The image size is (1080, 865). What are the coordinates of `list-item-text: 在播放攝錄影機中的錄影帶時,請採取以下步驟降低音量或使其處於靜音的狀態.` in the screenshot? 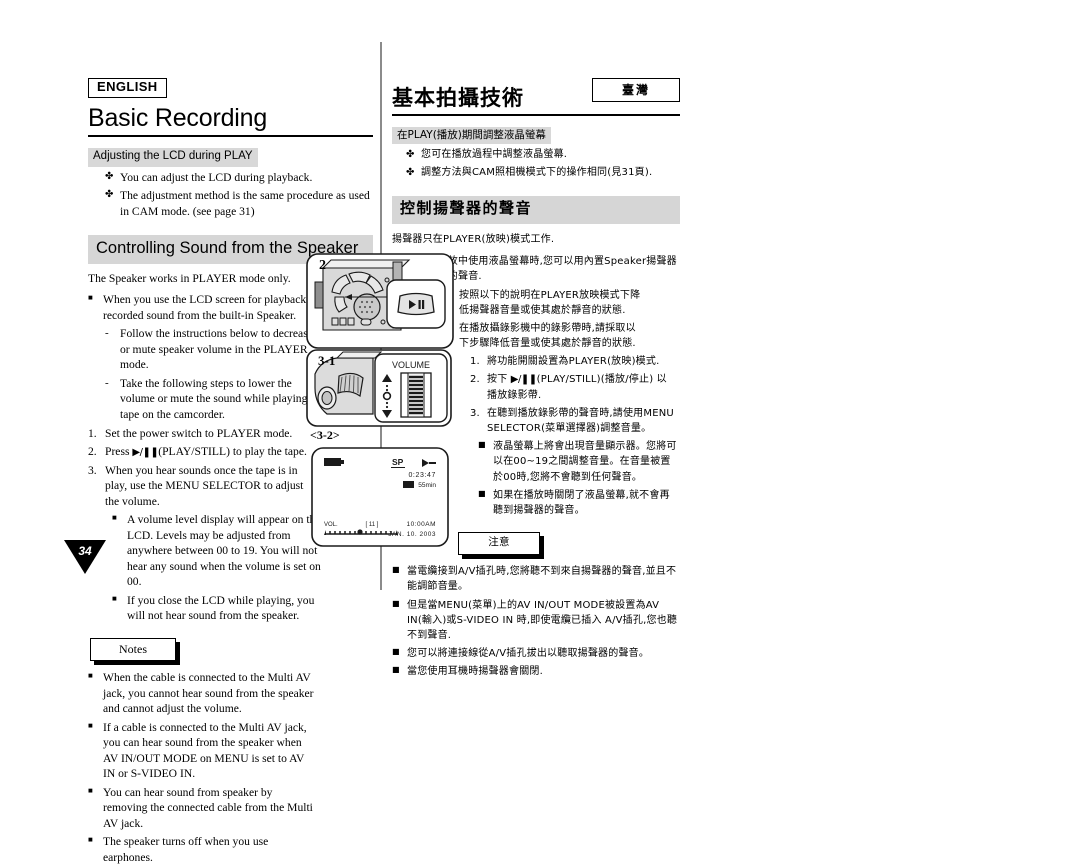 It's located at (547, 336).